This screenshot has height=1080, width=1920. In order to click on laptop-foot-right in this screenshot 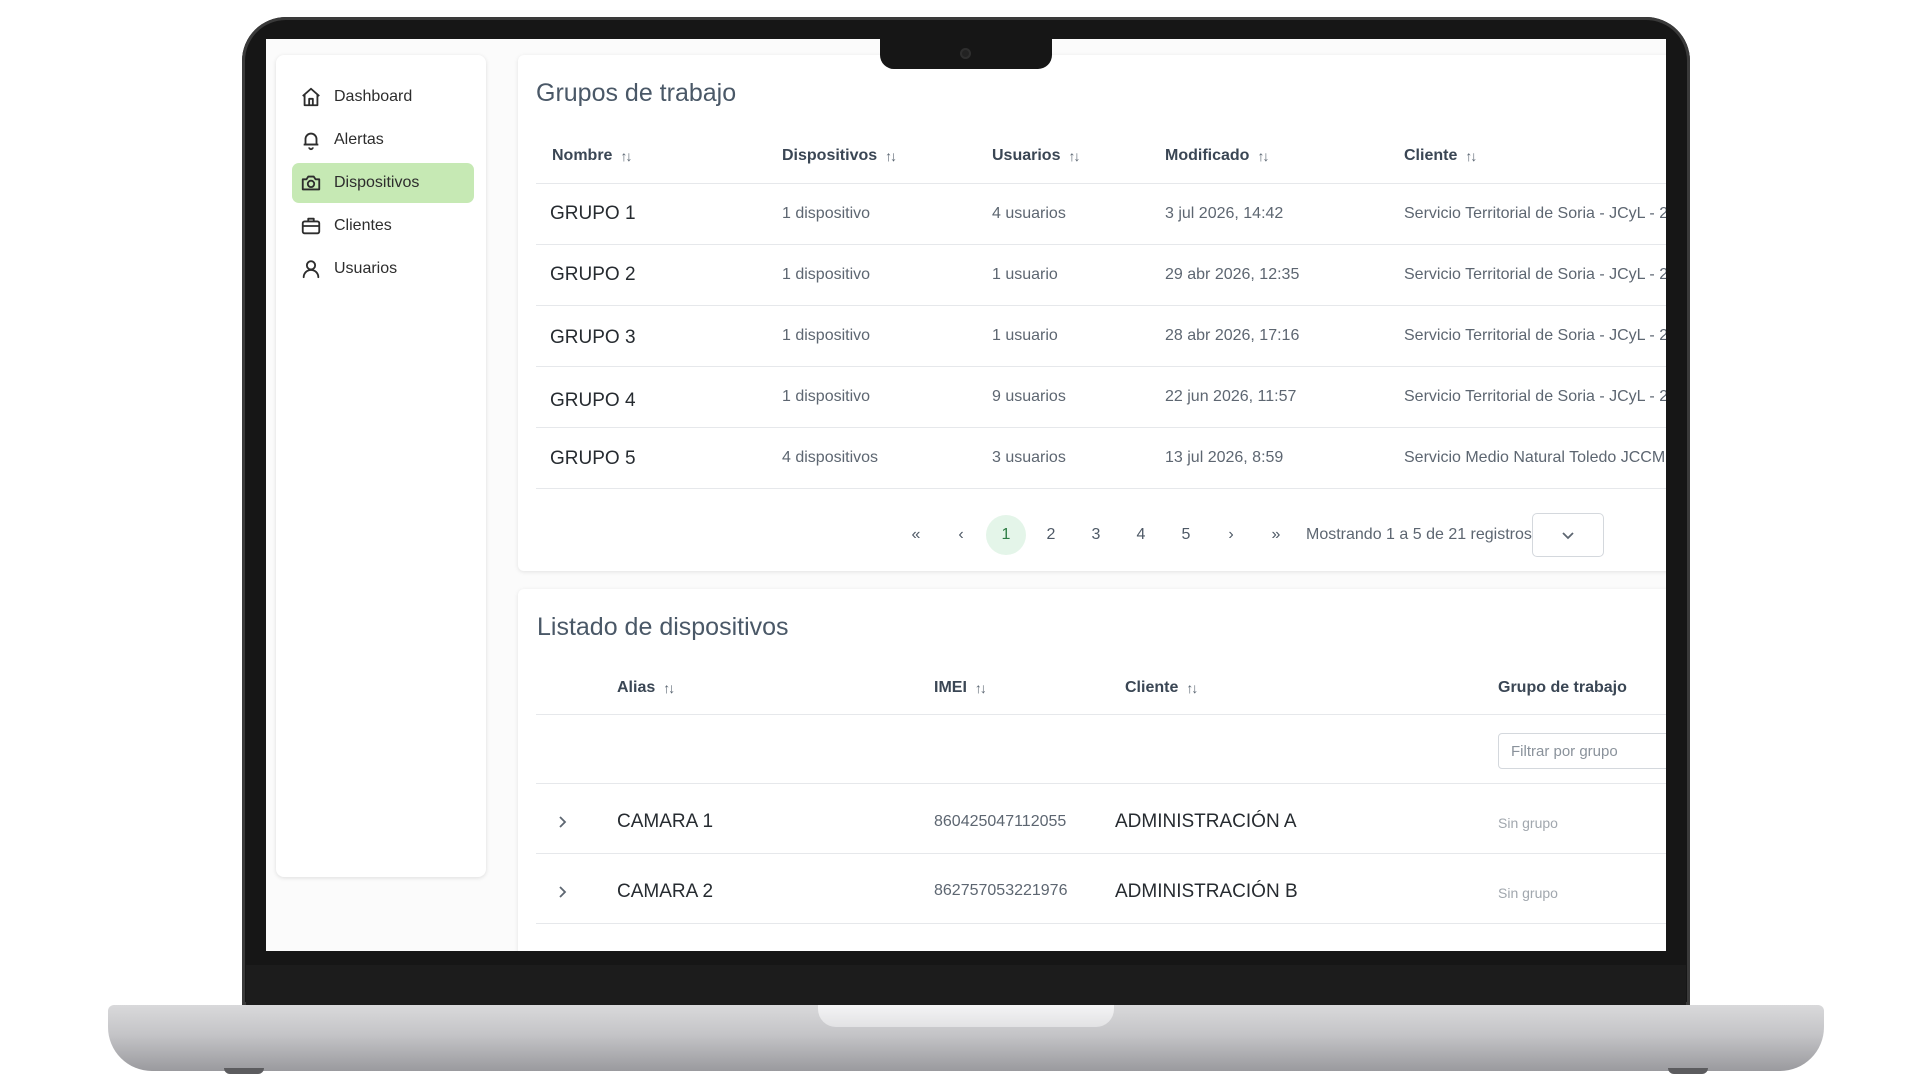, I will do `click(1688, 1071)`.